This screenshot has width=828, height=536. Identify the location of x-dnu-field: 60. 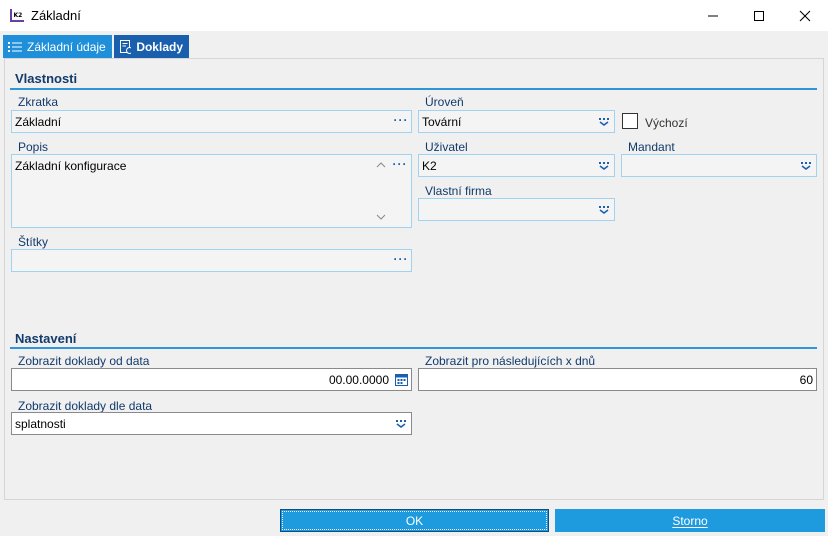
(617, 379).